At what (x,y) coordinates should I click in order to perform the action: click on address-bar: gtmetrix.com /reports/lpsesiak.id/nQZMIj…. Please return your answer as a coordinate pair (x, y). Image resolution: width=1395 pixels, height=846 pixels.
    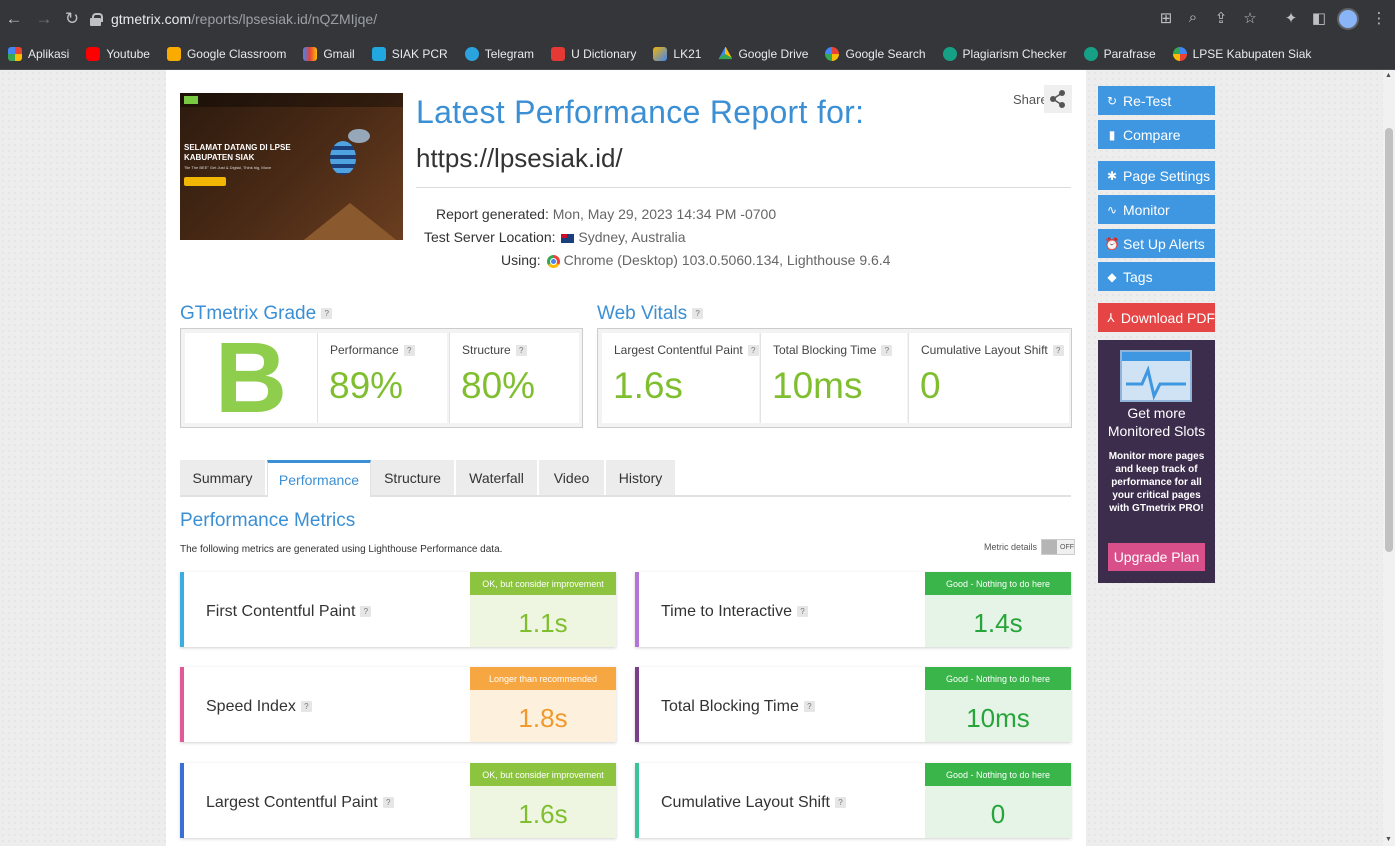
    Looking at the image, I should click on (678, 19).